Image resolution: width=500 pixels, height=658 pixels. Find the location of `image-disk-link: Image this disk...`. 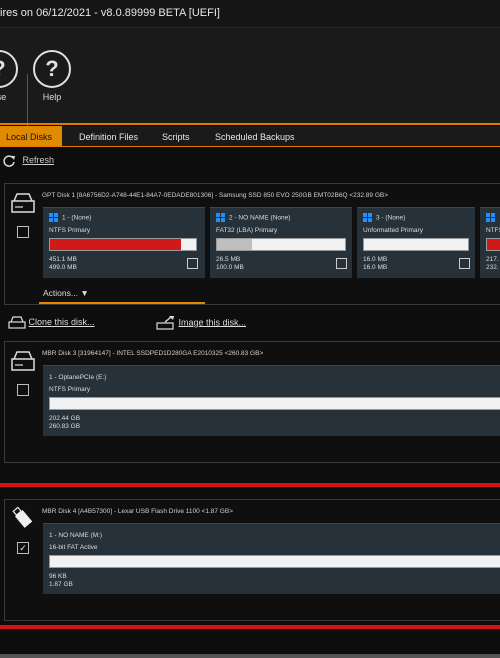

image-disk-link: Image this disk... is located at coordinates (201, 323).